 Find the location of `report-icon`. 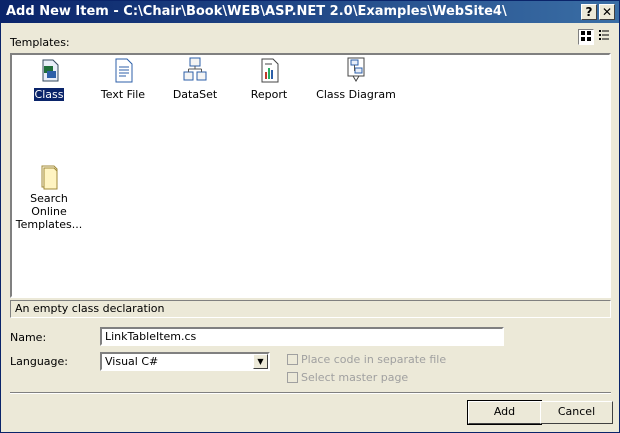

report-icon is located at coordinates (270, 70).